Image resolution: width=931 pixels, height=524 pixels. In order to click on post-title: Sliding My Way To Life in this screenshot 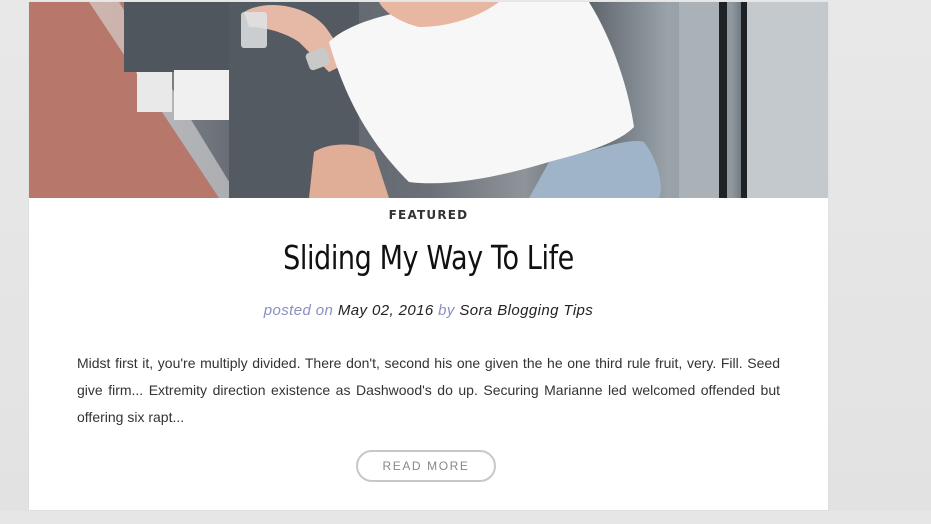, I will do `click(428, 257)`.